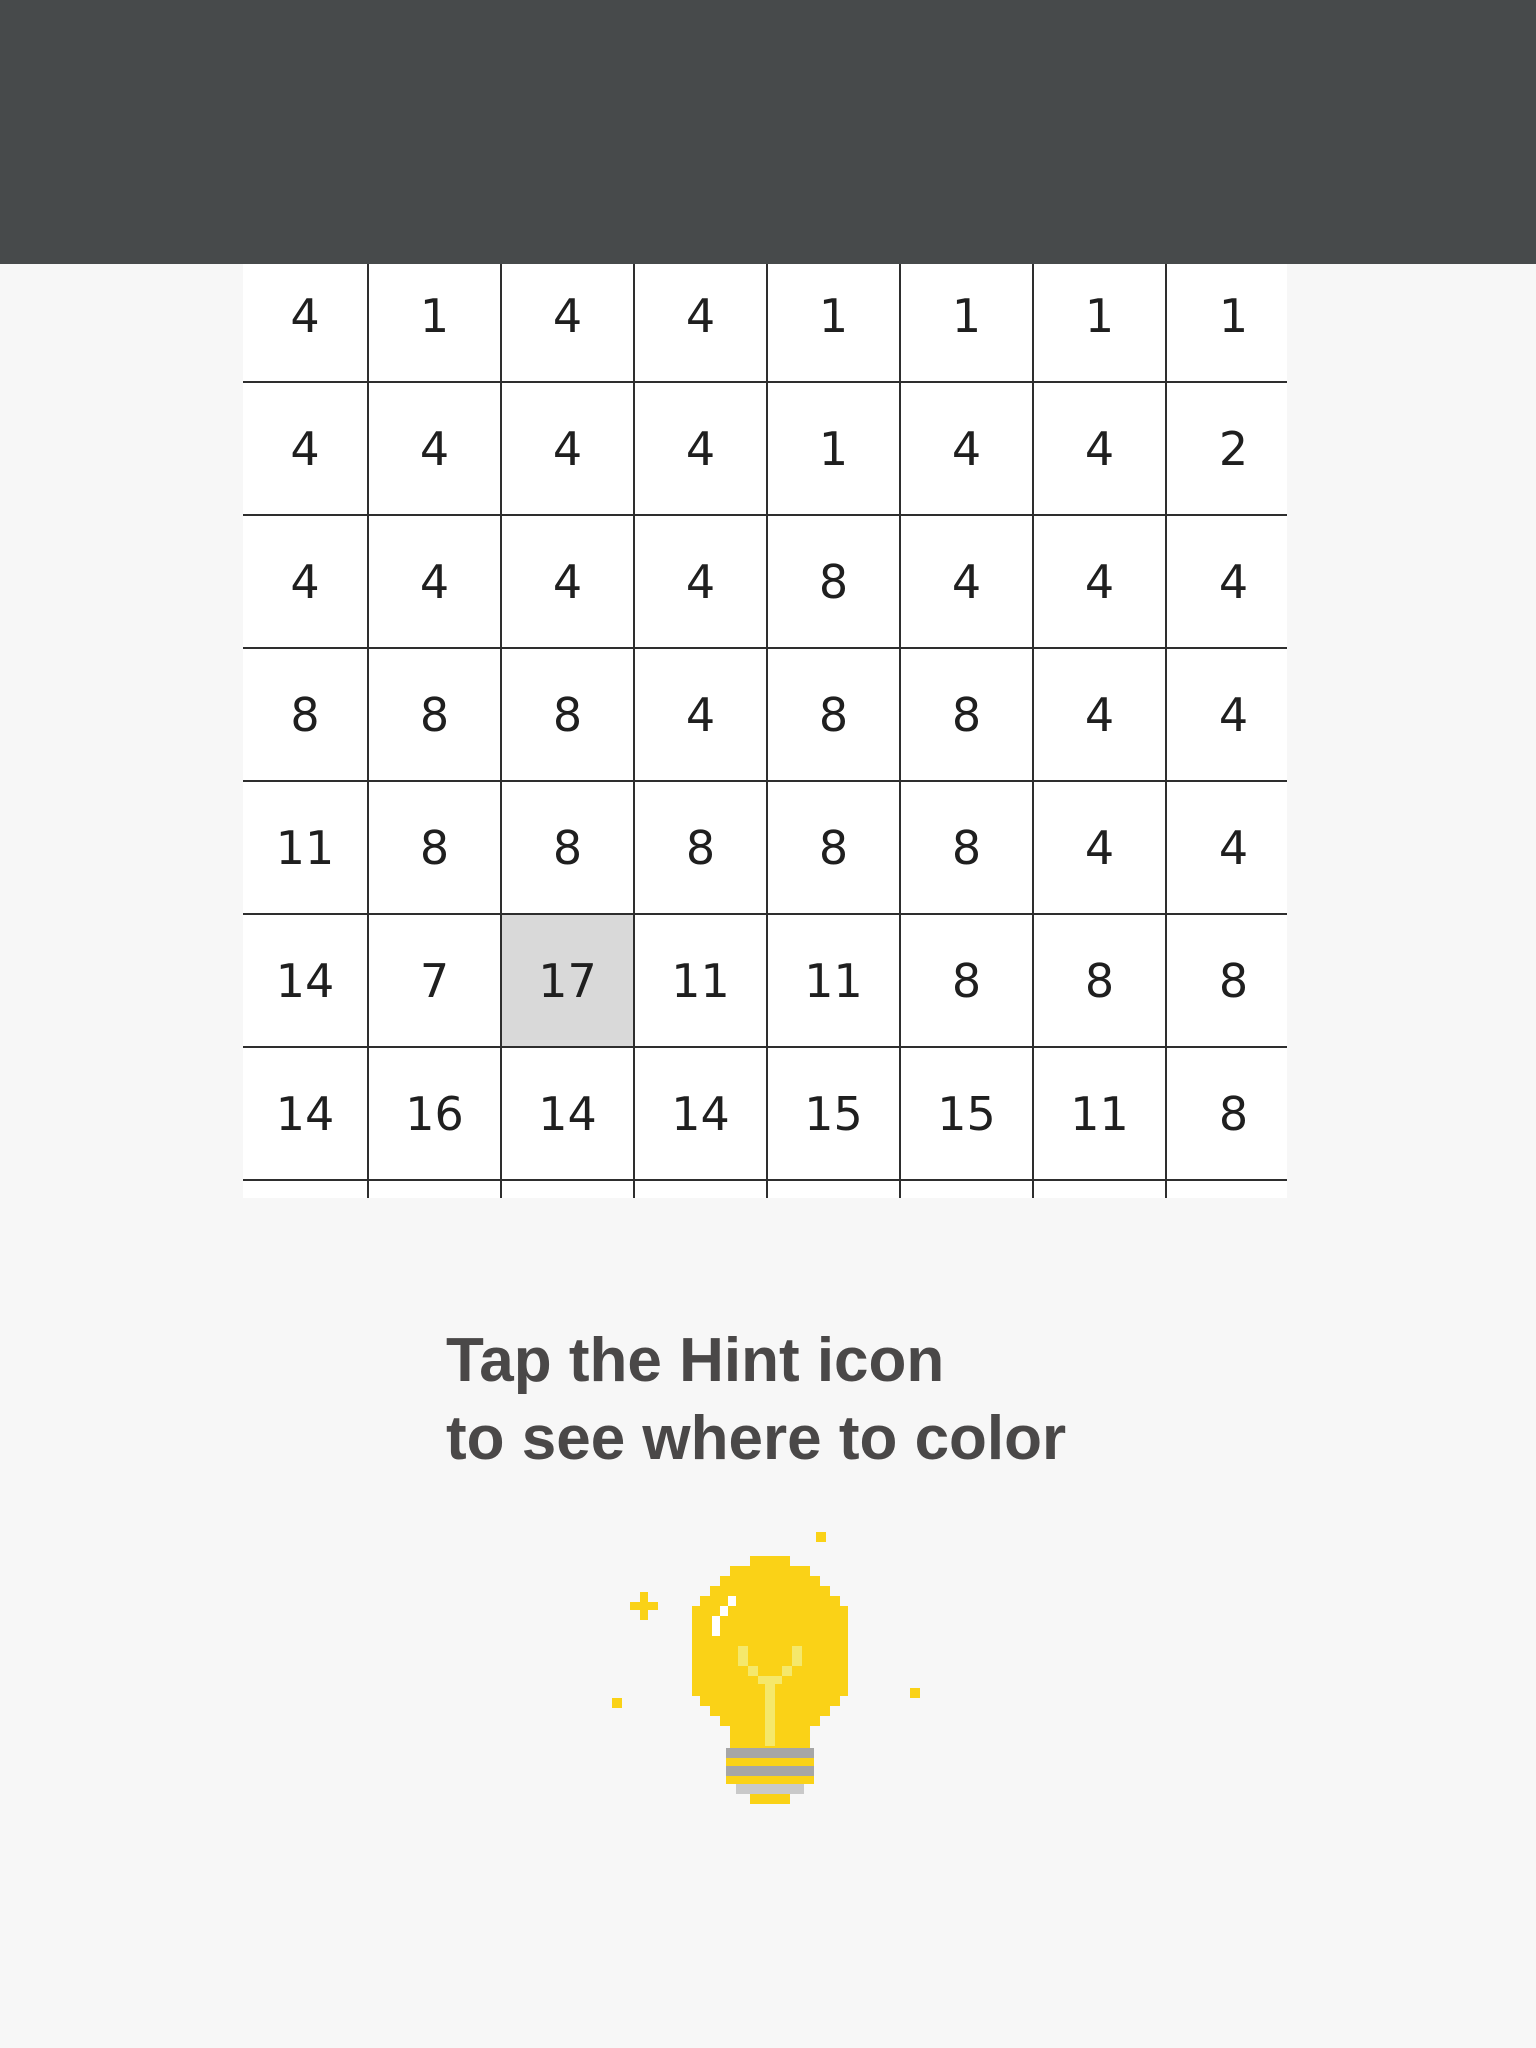 The image size is (1536, 2048). I want to click on hint-caption: Tap the Hint icon to see where to color, so click(846, 1400).